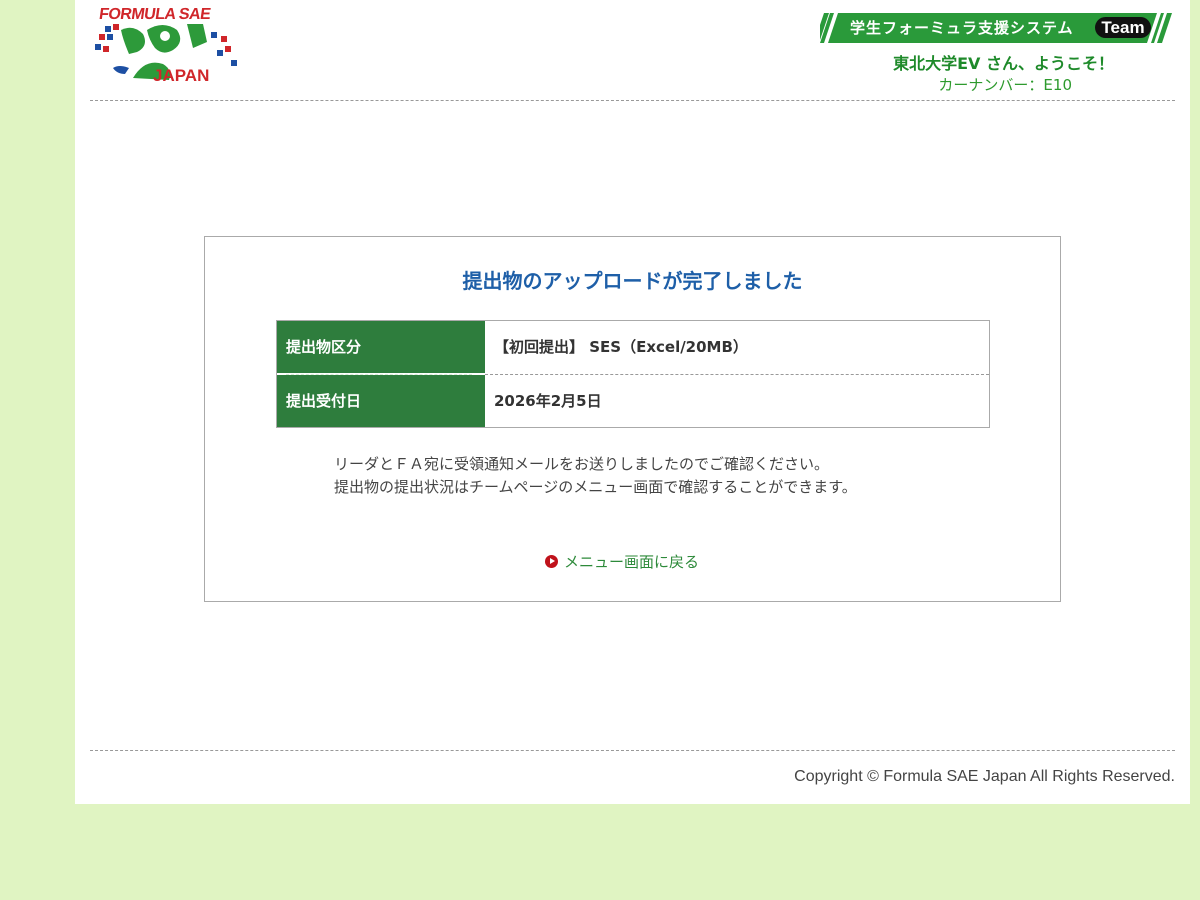 The width and height of the screenshot is (1200, 900). Describe the element at coordinates (632, 750) in the screenshot. I see `footer-divider` at that location.